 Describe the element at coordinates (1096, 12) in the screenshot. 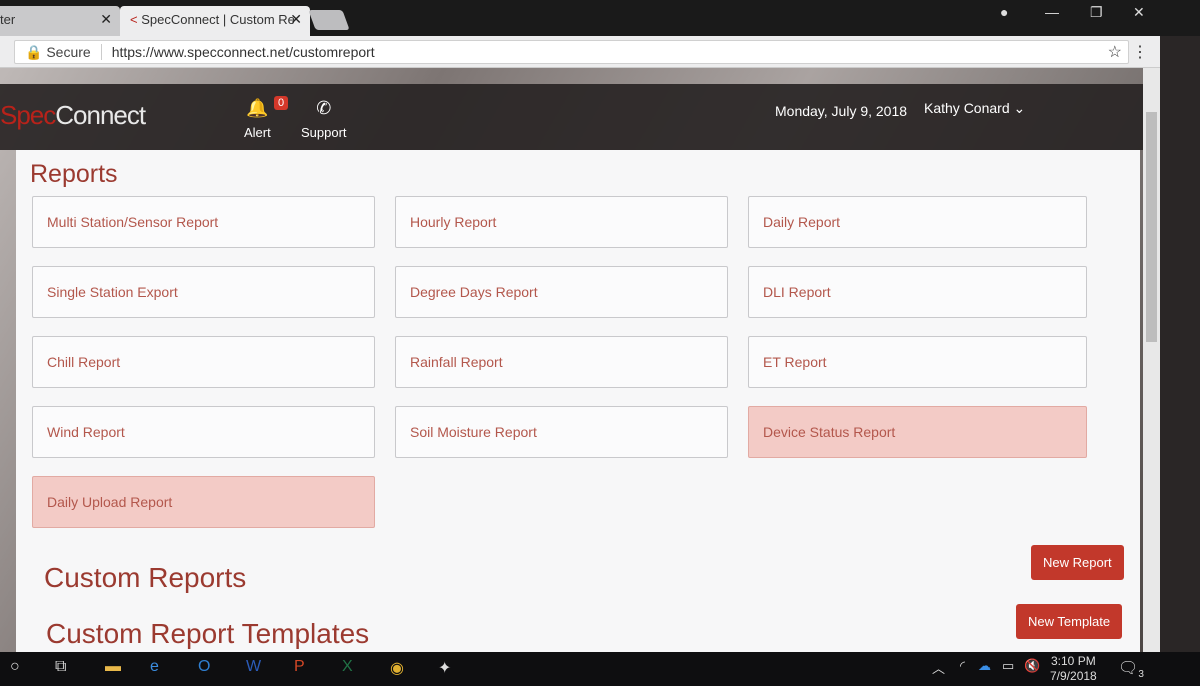

I see `restore-icon: ❐` at that location.